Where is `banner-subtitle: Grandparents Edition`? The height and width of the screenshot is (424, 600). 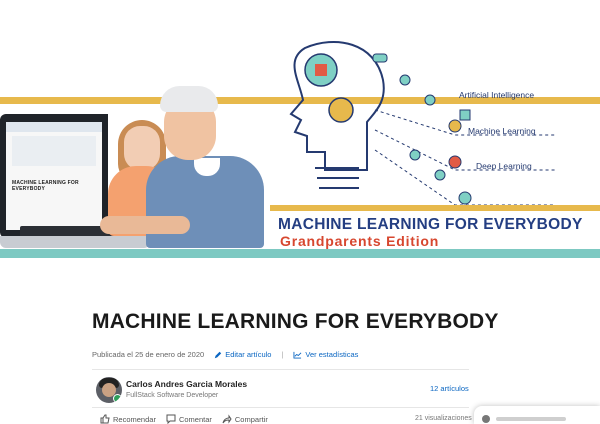 banner-subtitle: Grandparents Edition is located at coordinates (360, 241).